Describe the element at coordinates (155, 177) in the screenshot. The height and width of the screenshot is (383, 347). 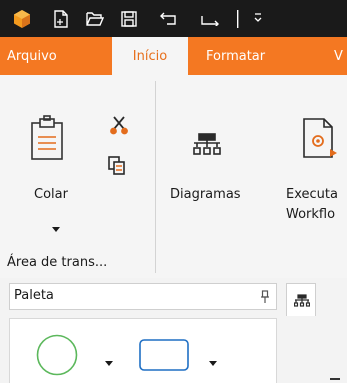
I see `group-divider` at that location.